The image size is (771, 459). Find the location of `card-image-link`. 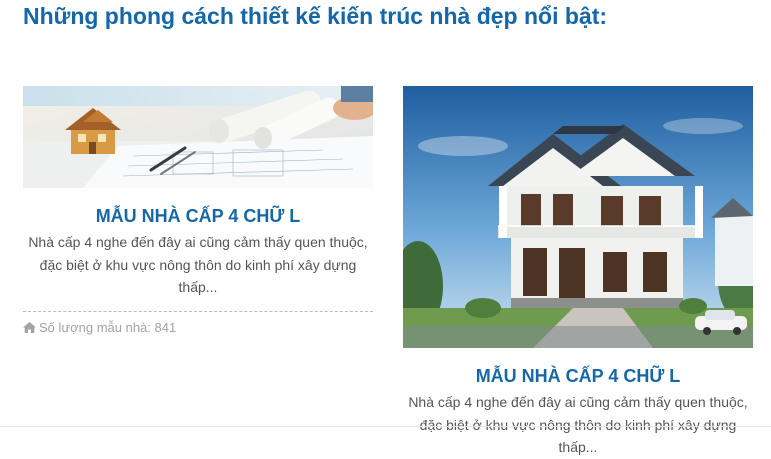

card-image-link is located at coordinates (198, 137).